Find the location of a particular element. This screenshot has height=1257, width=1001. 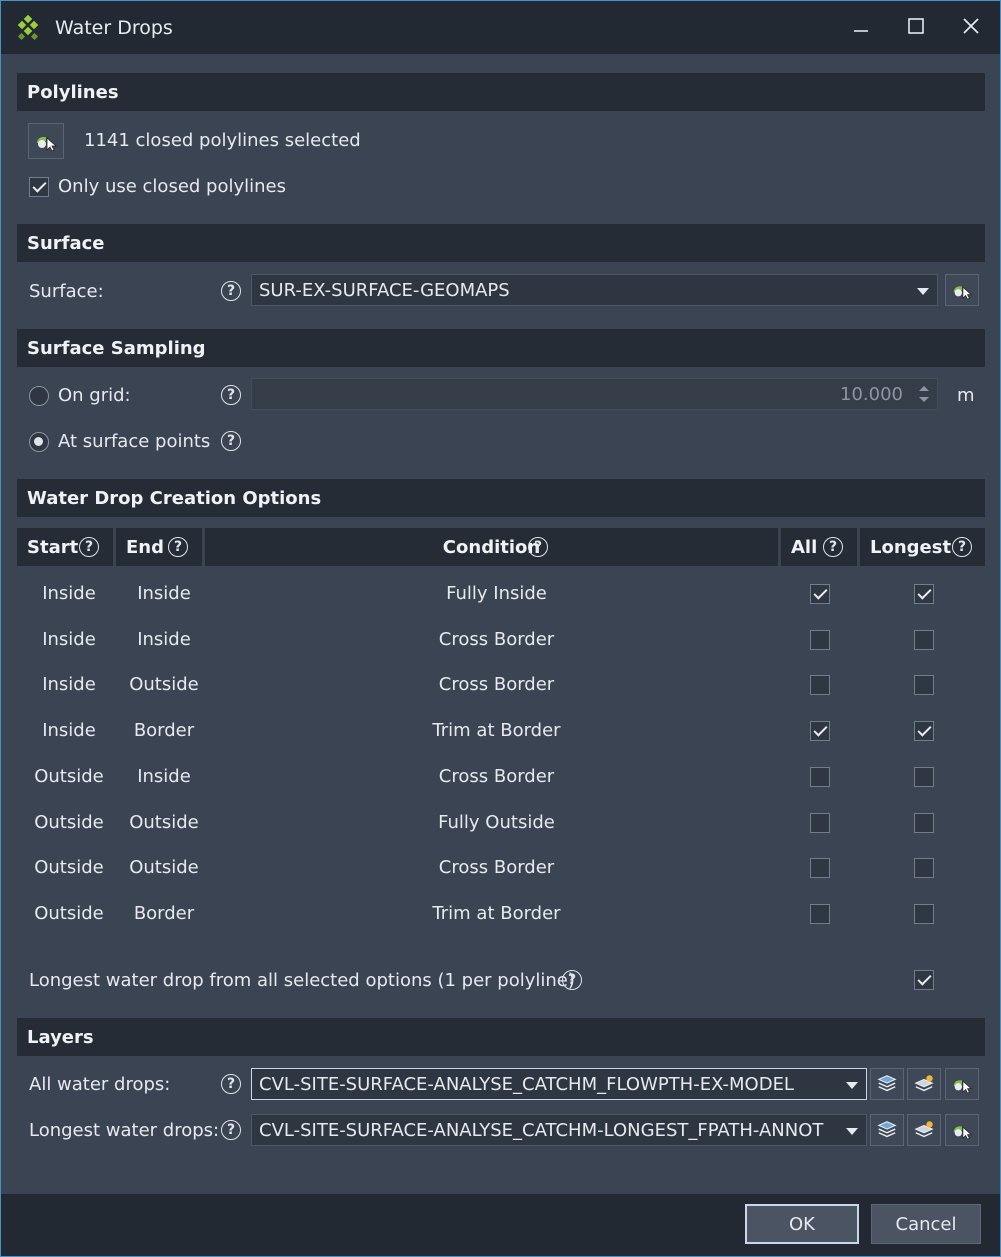

on-grid-radio is located at coordinates (39, 396).